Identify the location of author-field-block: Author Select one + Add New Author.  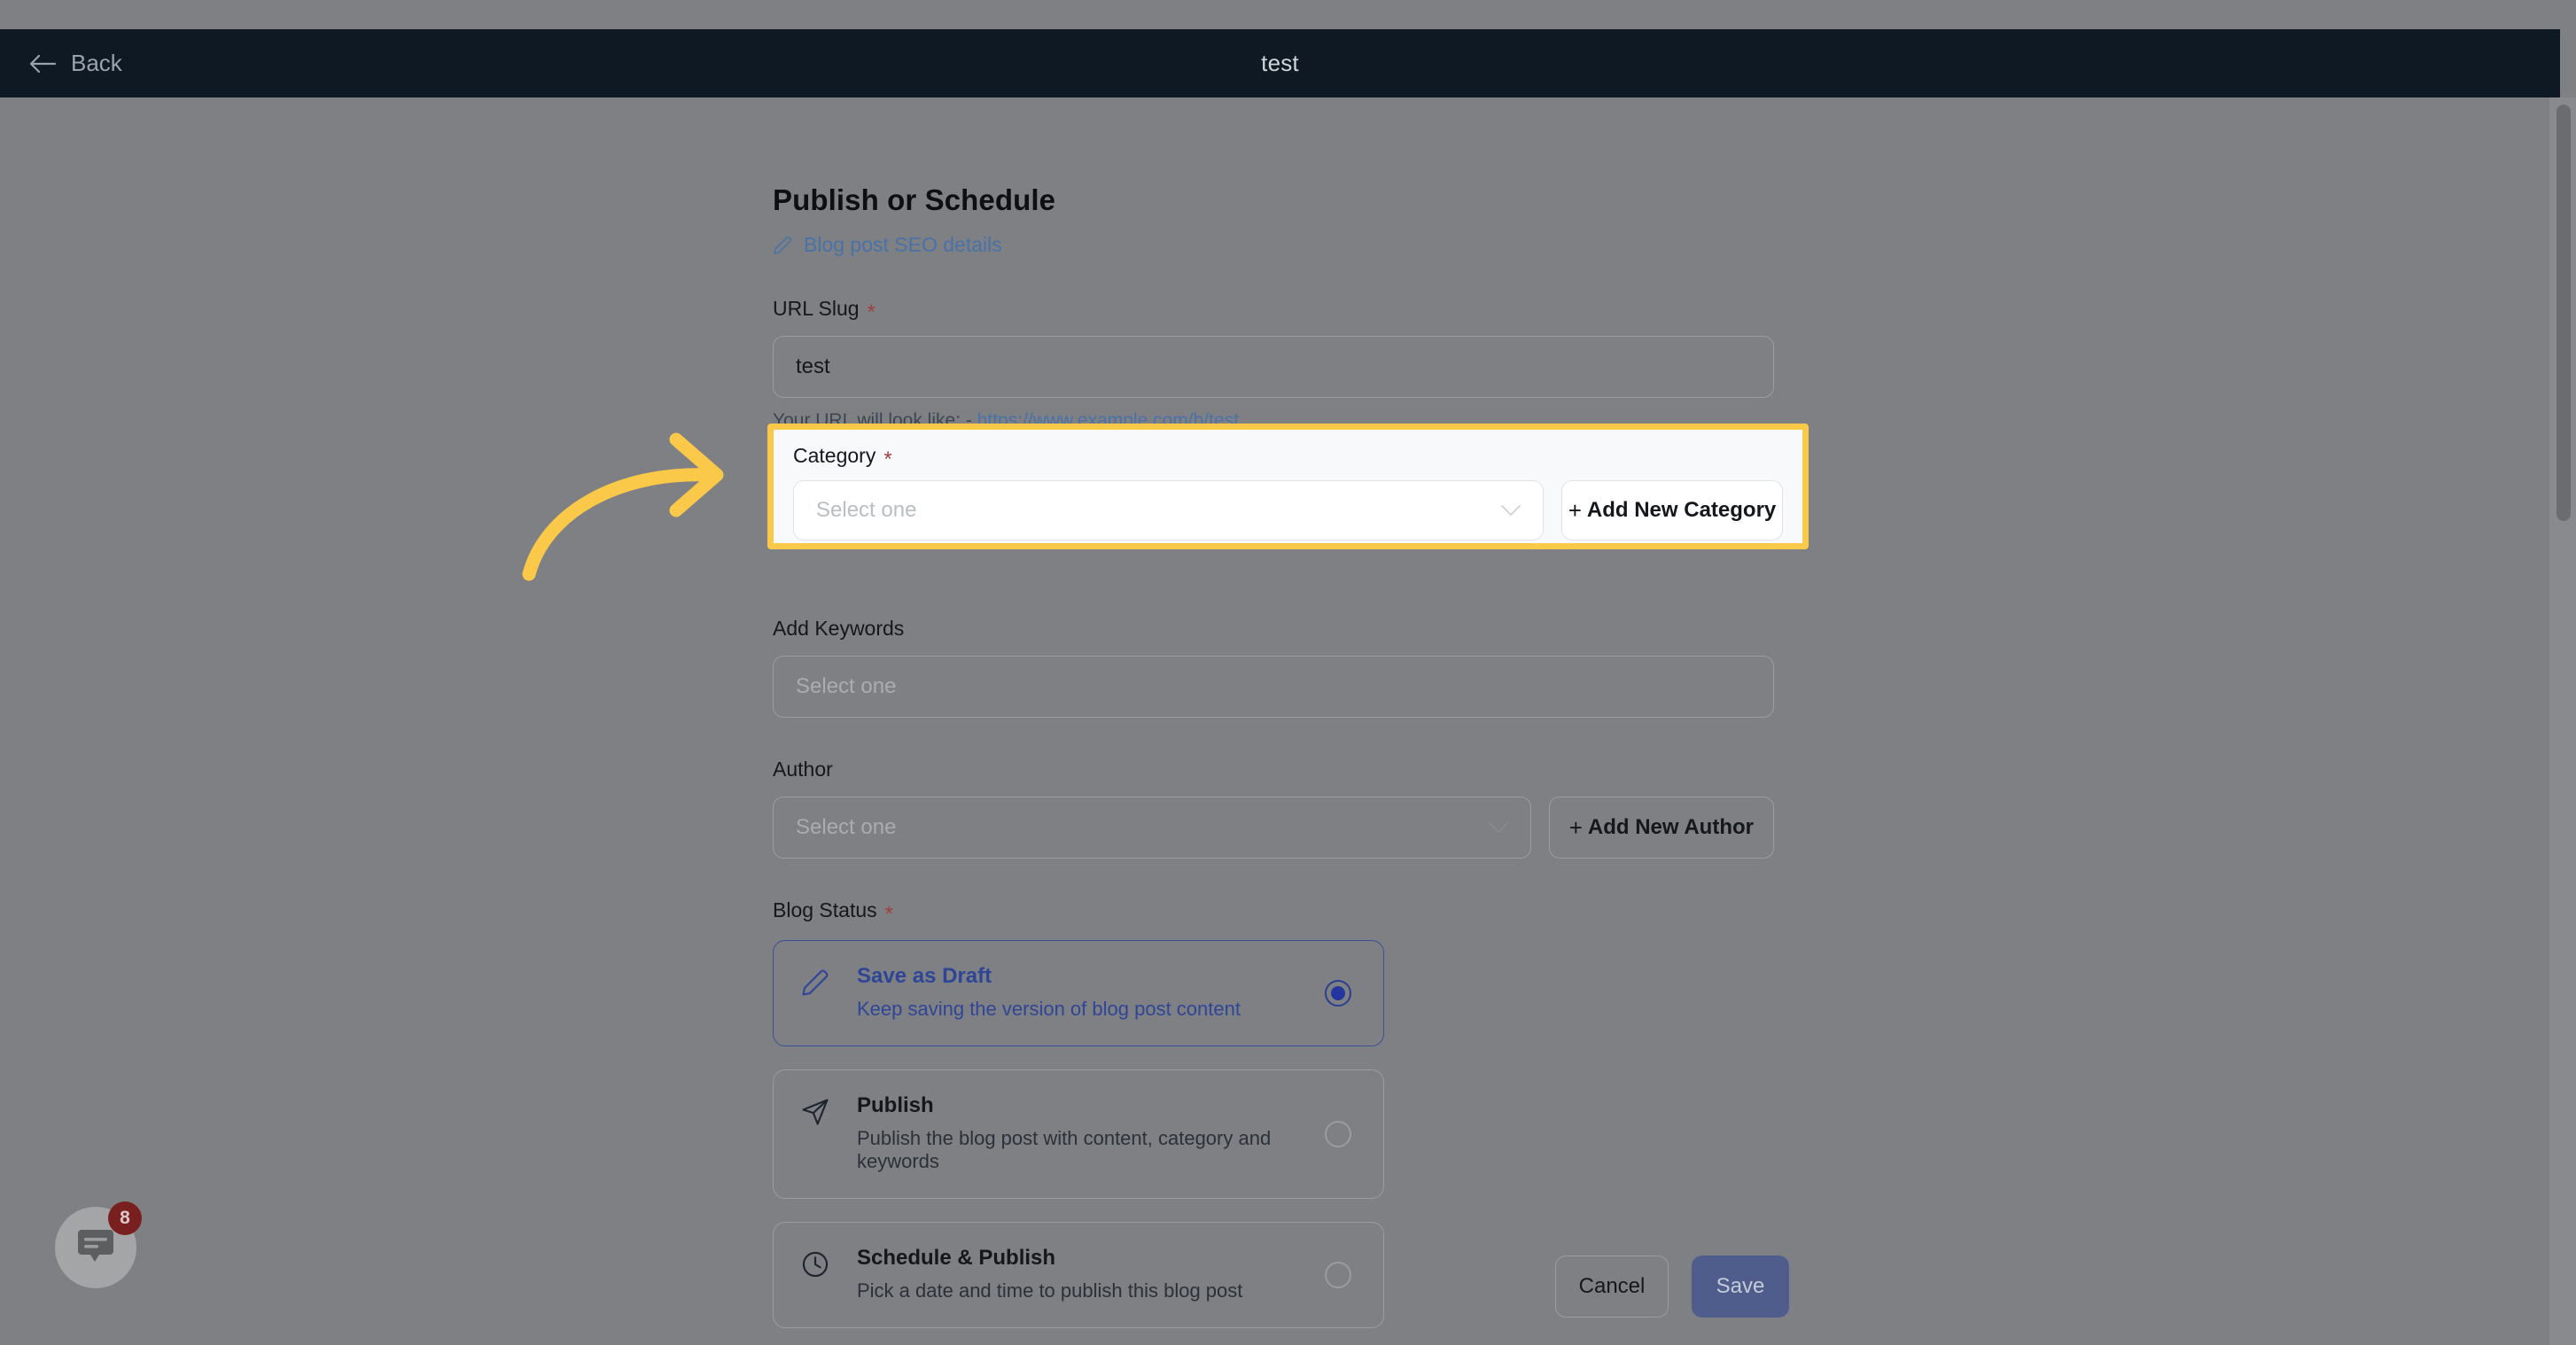
(1273, 808).